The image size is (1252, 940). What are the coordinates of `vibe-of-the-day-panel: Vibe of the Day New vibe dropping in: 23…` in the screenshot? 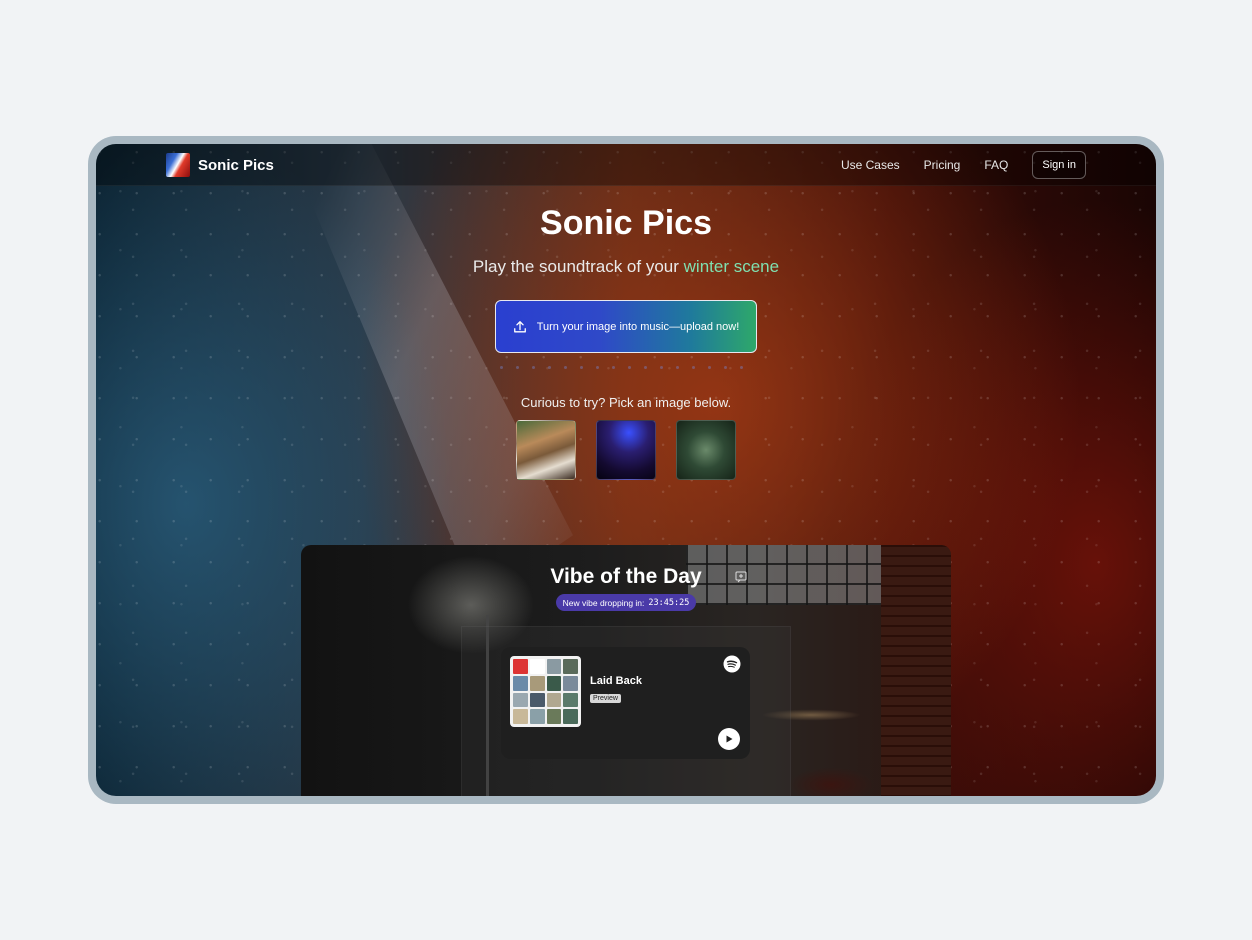 It's located at (626, 670).